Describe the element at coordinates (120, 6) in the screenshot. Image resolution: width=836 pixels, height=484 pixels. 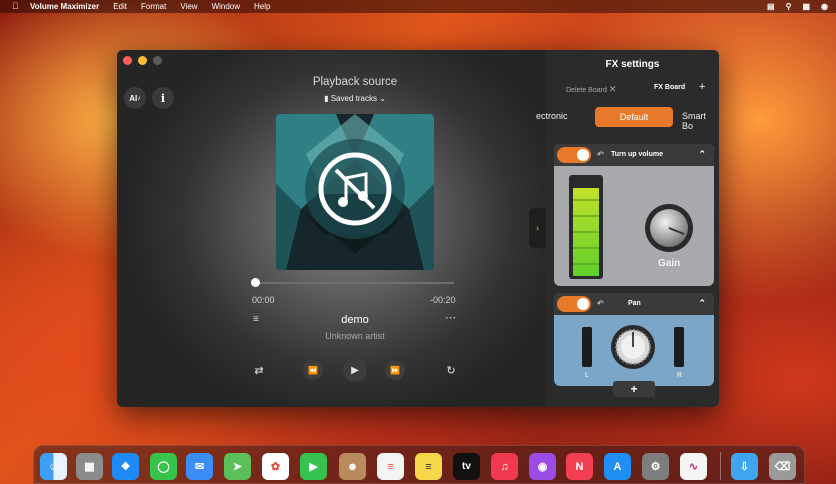
I see `menu-edit: Edit` at that location.